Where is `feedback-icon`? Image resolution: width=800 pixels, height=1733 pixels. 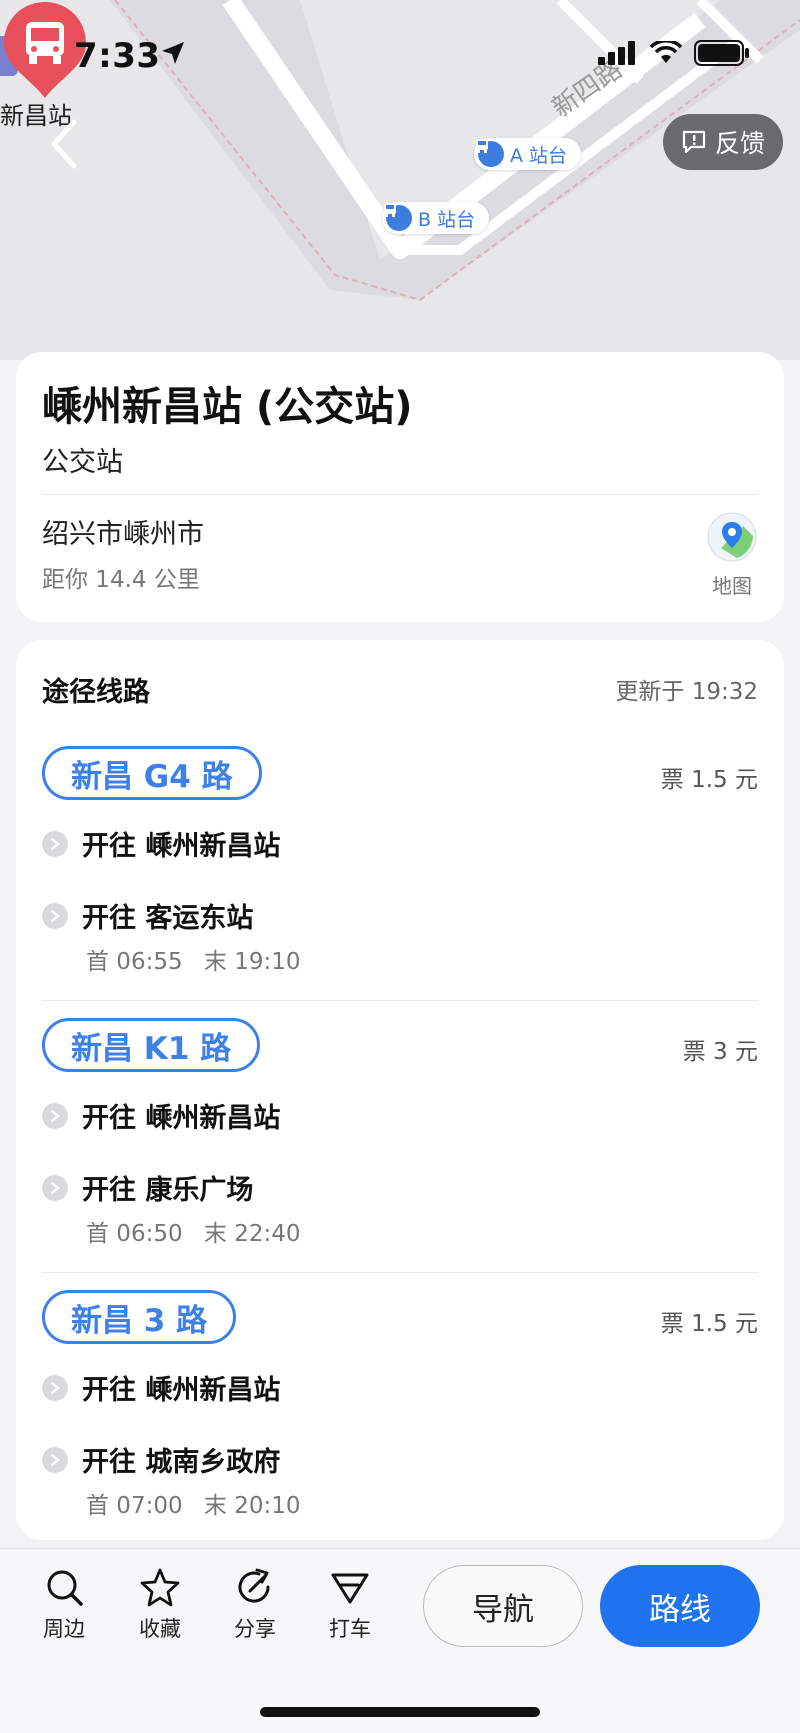 feedback-icon is located at coordinates (694, 142).